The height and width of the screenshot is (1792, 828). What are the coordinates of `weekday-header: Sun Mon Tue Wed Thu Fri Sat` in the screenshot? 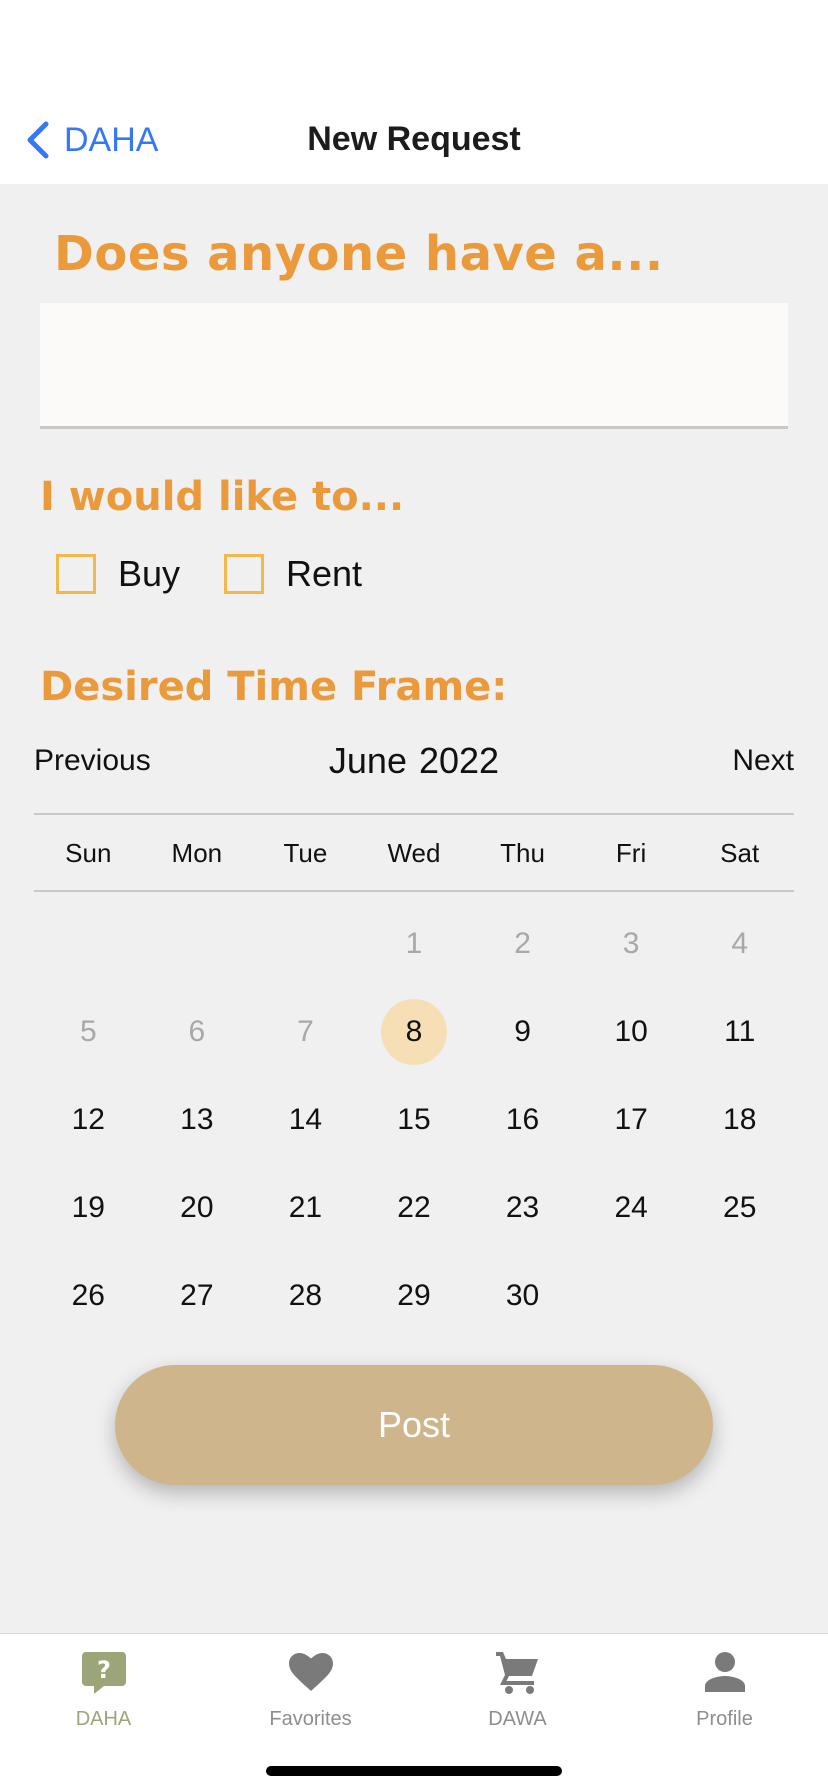 It's located at (414, 853).